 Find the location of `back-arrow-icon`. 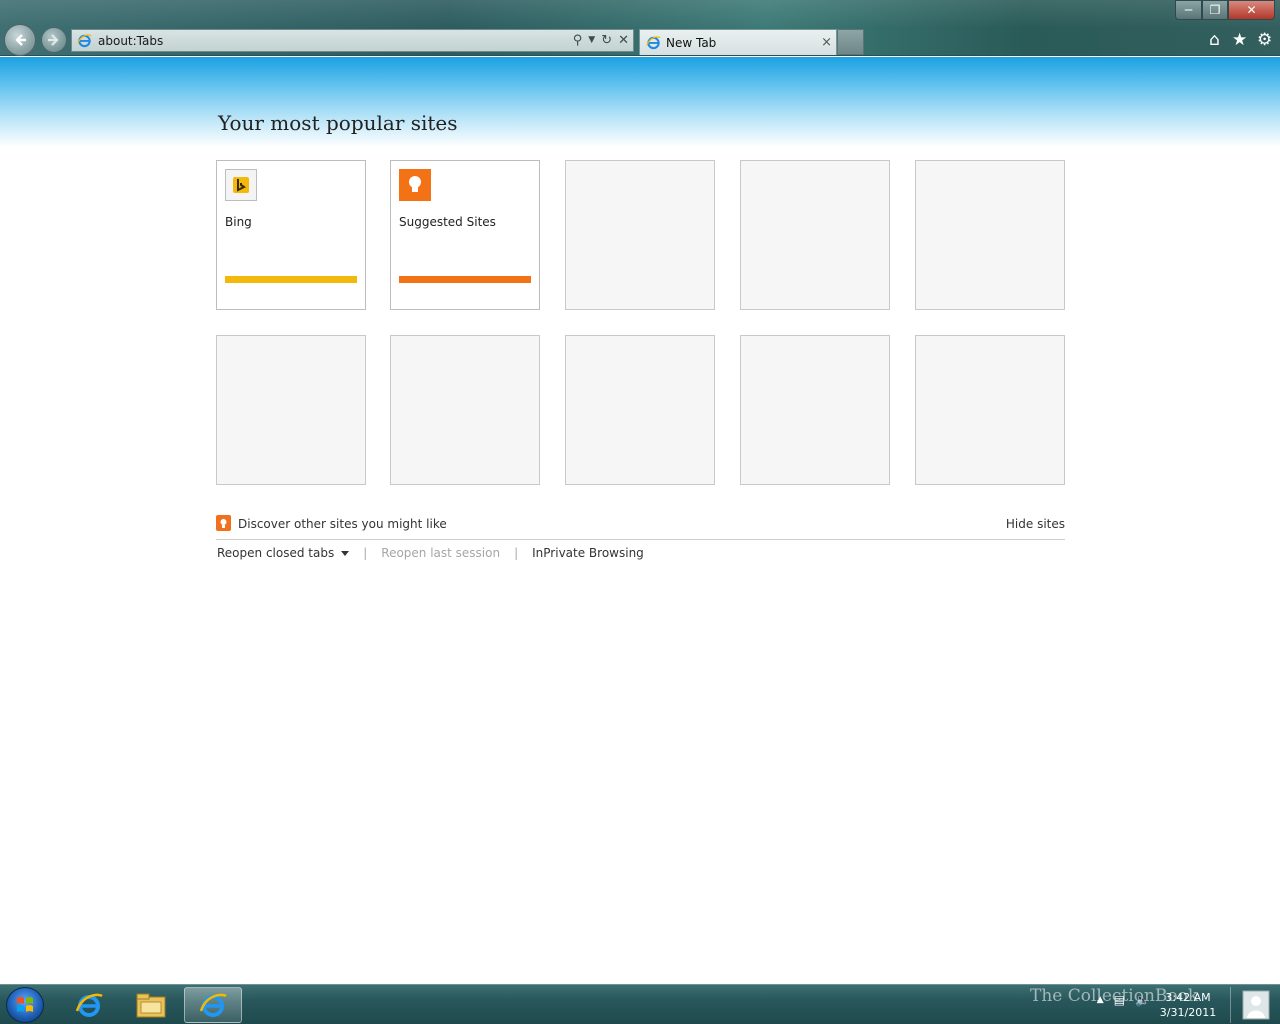

back-arrow-icon is located at coordinates (20, 40).